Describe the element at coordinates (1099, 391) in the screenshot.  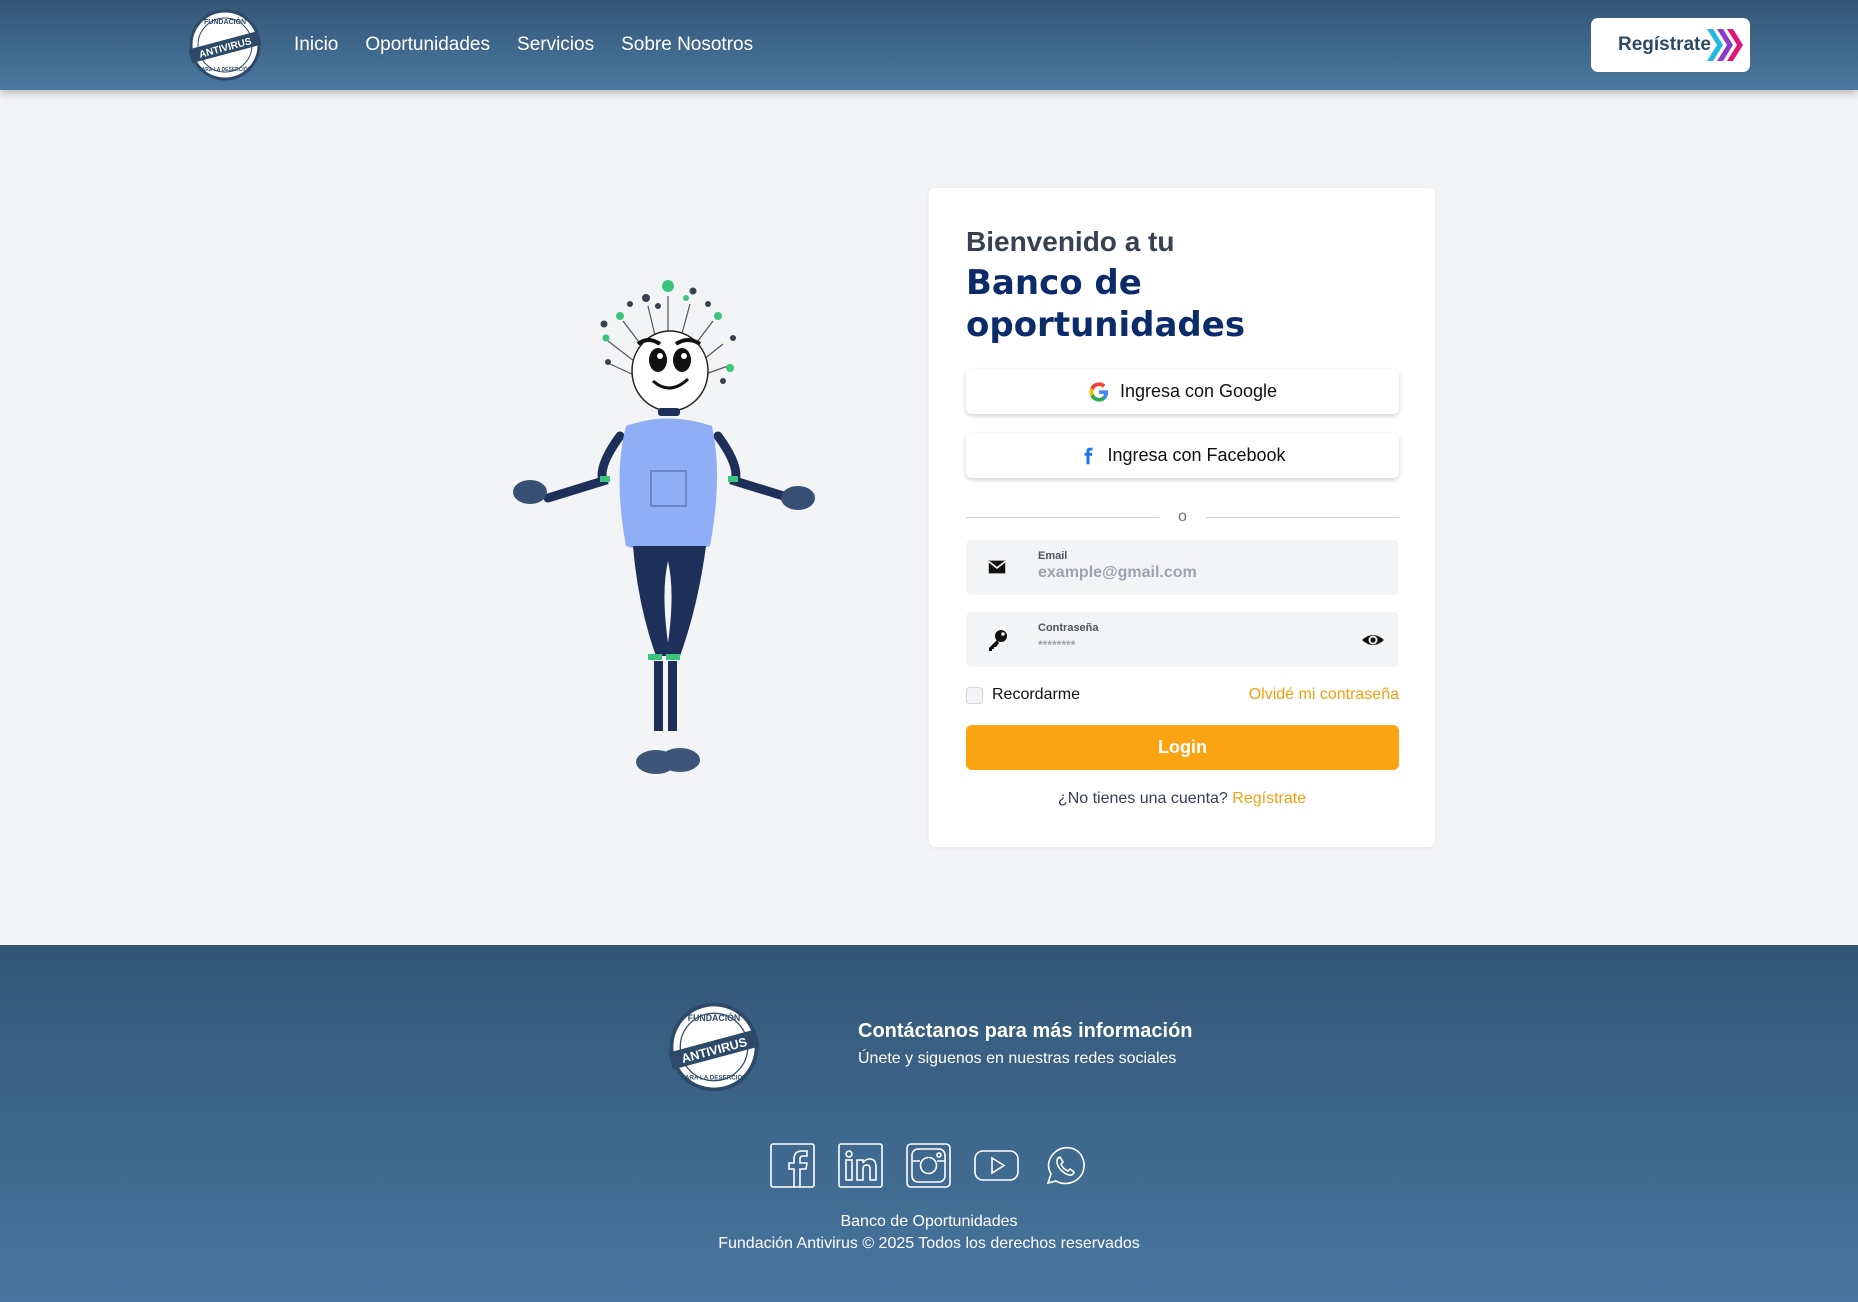
I see `google-icon` at that location.